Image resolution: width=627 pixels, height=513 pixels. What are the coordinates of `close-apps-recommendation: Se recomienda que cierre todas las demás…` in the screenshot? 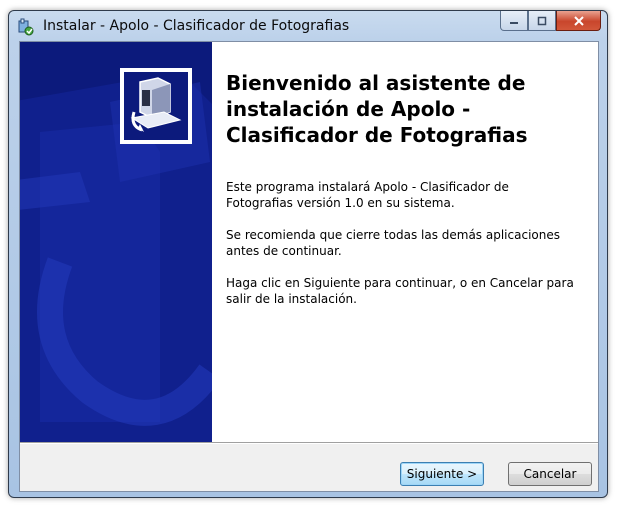 It's located at (393, 243).